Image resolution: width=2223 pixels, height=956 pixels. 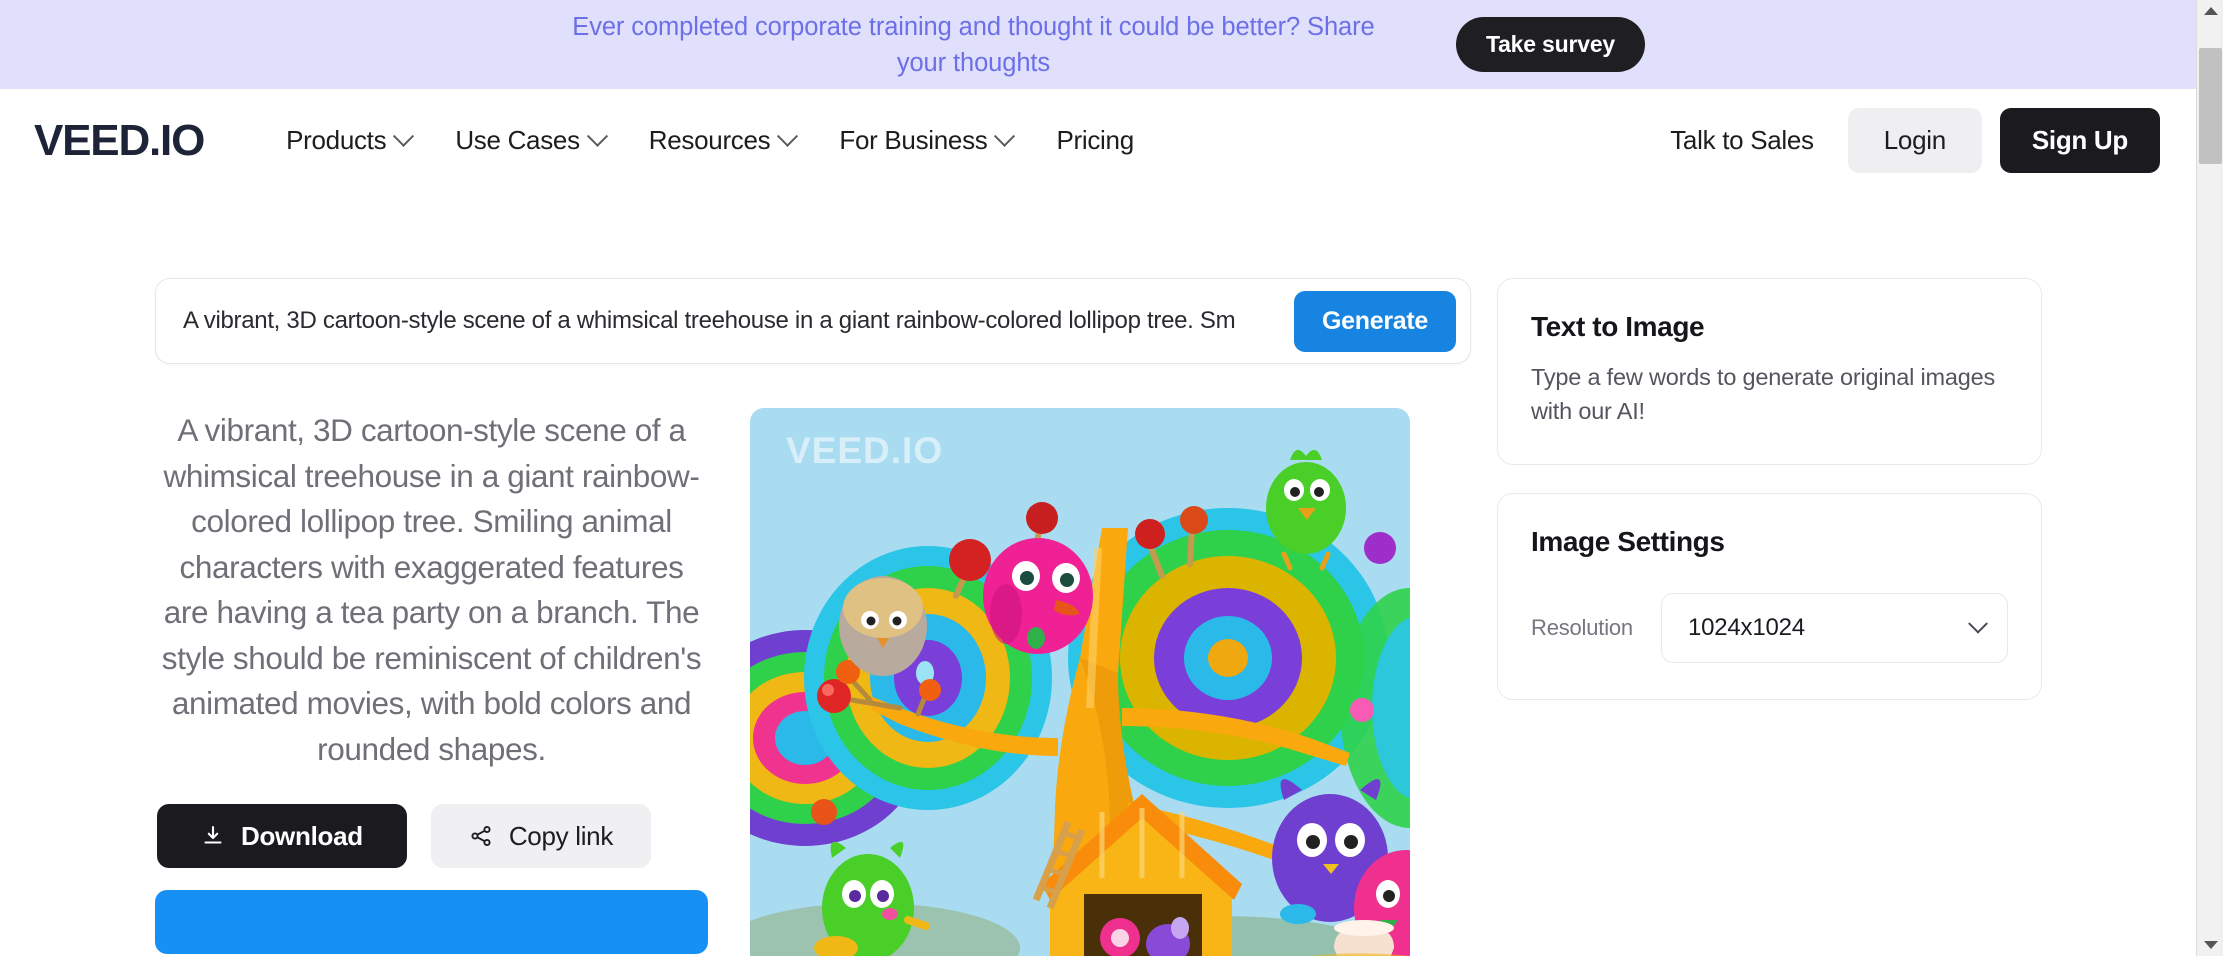 I want to click on nav-label: Resources, so click(x=709, y=140).